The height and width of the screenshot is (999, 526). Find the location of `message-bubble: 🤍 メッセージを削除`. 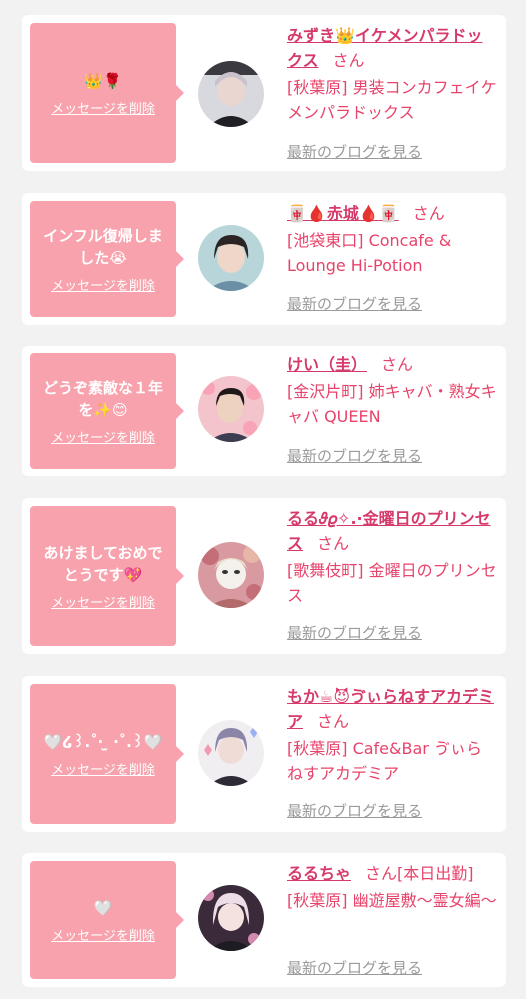

message-bubble: 🤍 メッセージを削除 is located at coordinates (107, 920).